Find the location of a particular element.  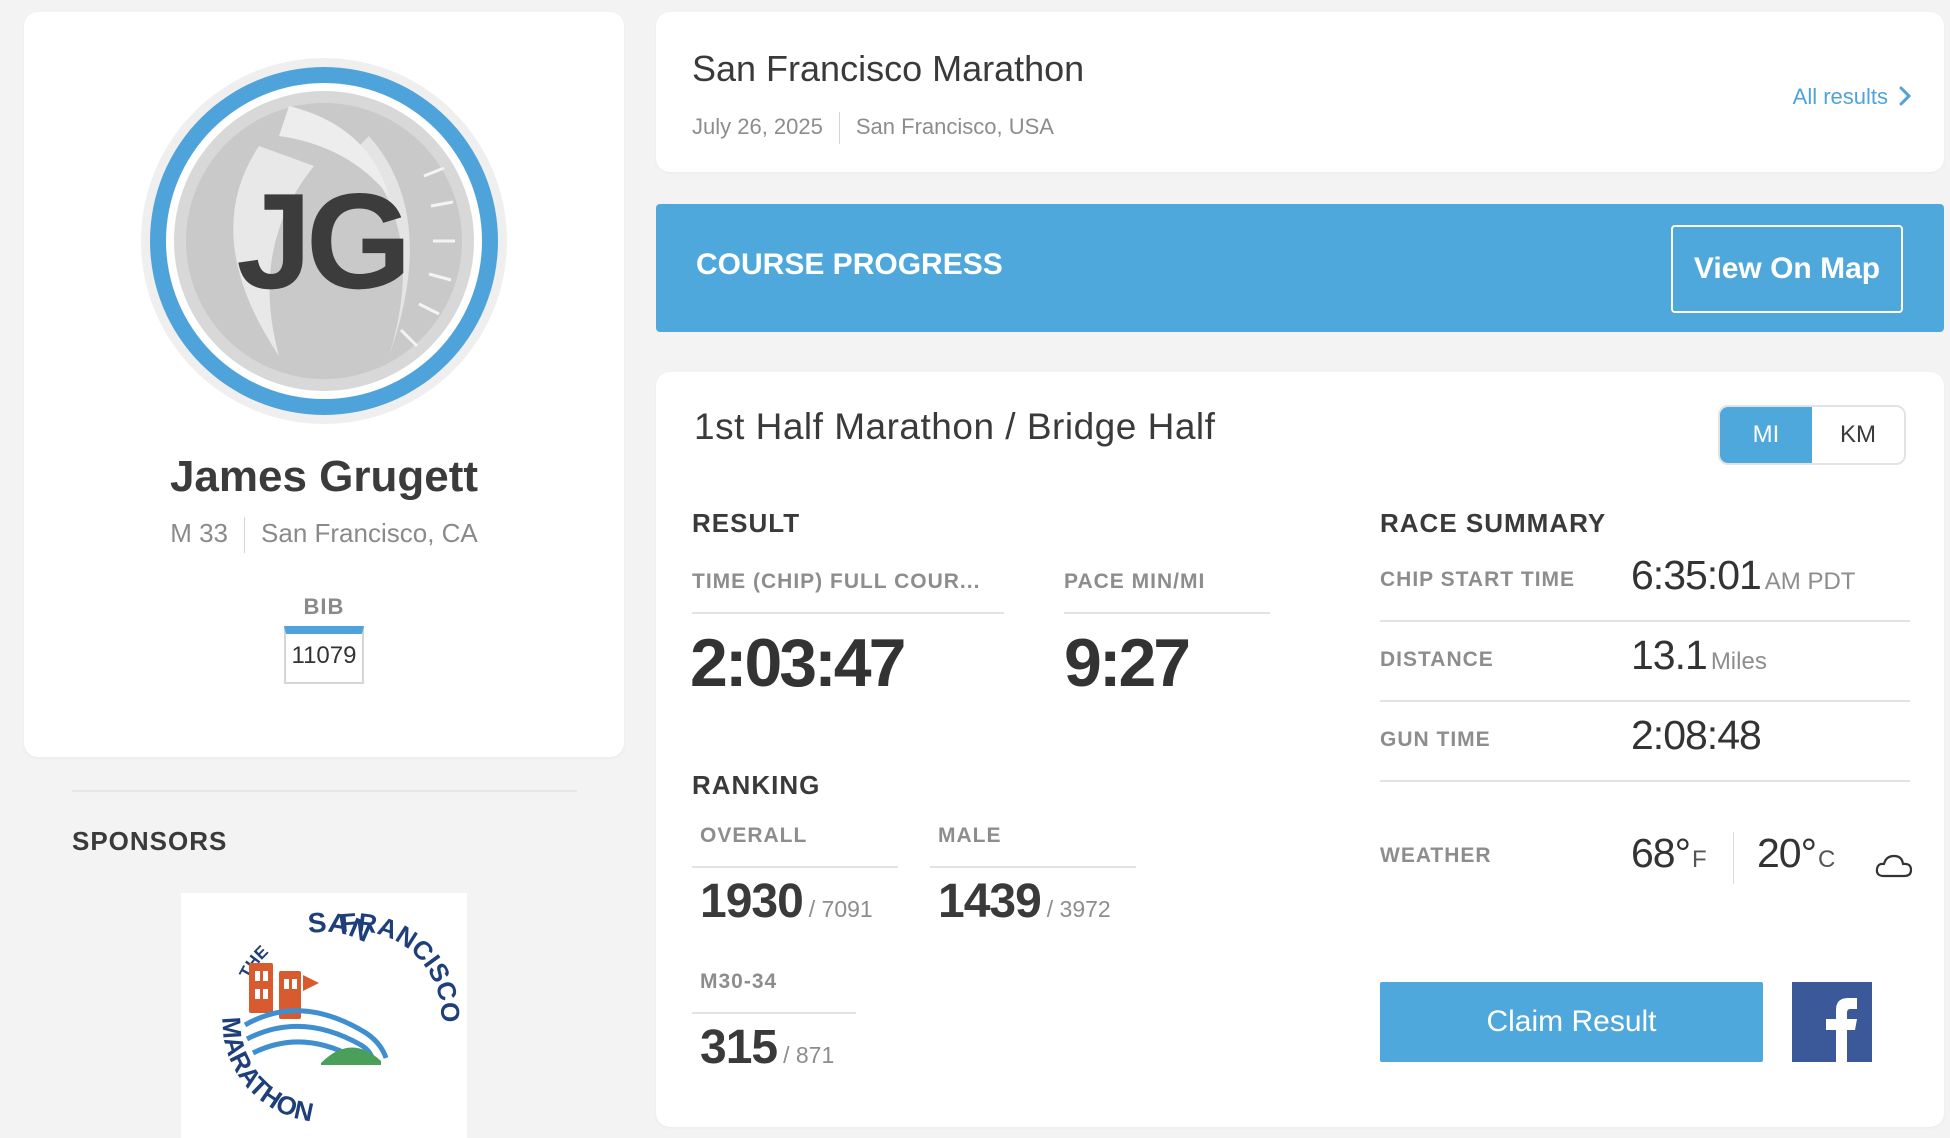

athlete-location: San Francisco, CA is located at coordinates (369, 532).